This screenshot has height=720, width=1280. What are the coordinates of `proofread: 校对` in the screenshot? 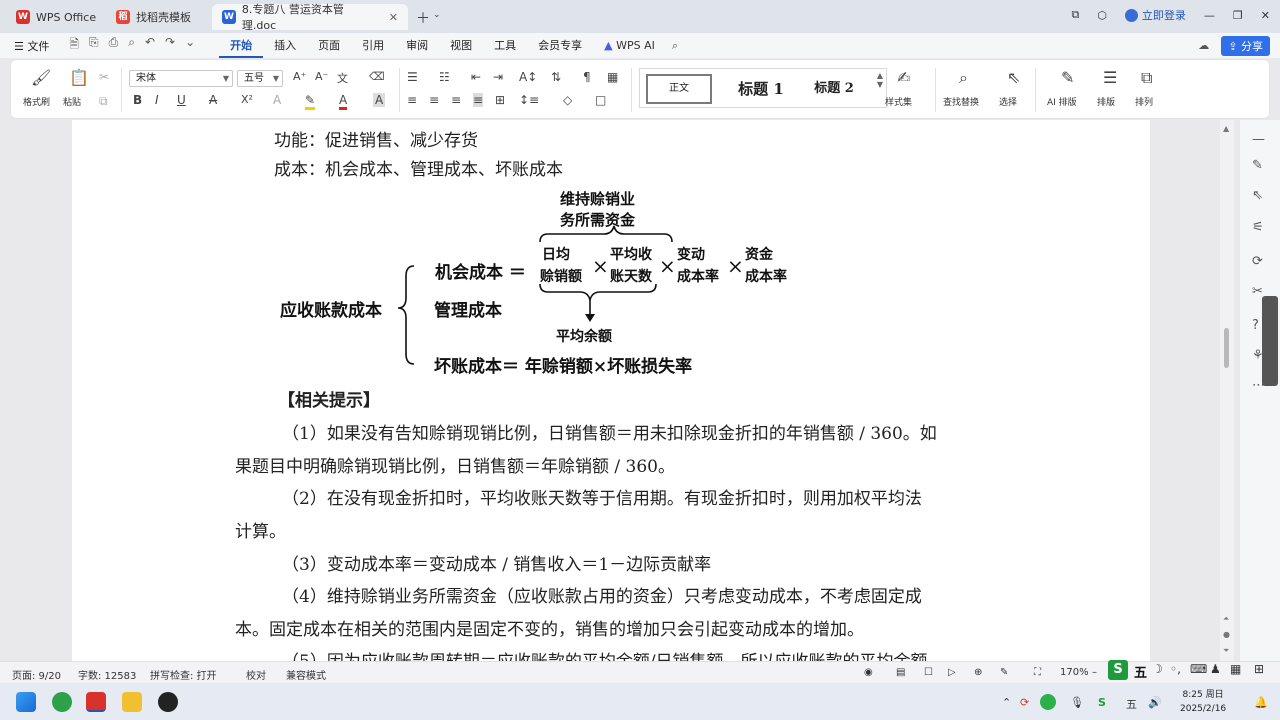 It's located at (256, 674).